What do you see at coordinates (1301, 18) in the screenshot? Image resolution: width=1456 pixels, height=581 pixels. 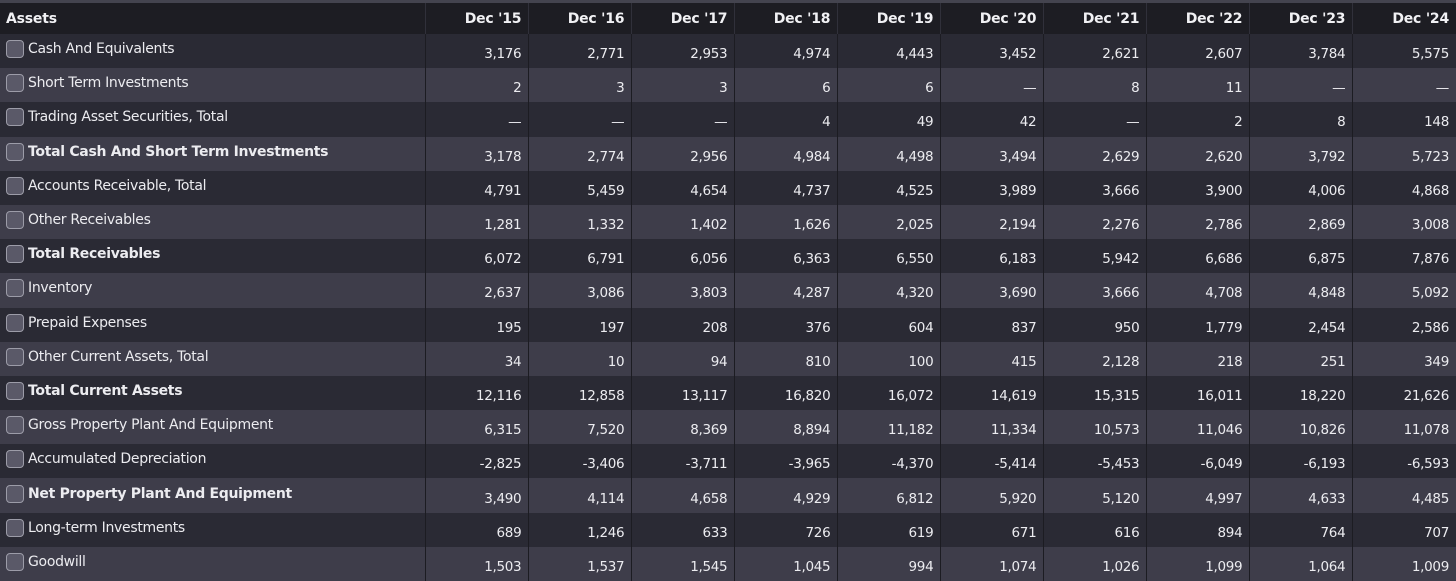 I see `column-header-period: Dec '23` at bounding box center [1301, 18].